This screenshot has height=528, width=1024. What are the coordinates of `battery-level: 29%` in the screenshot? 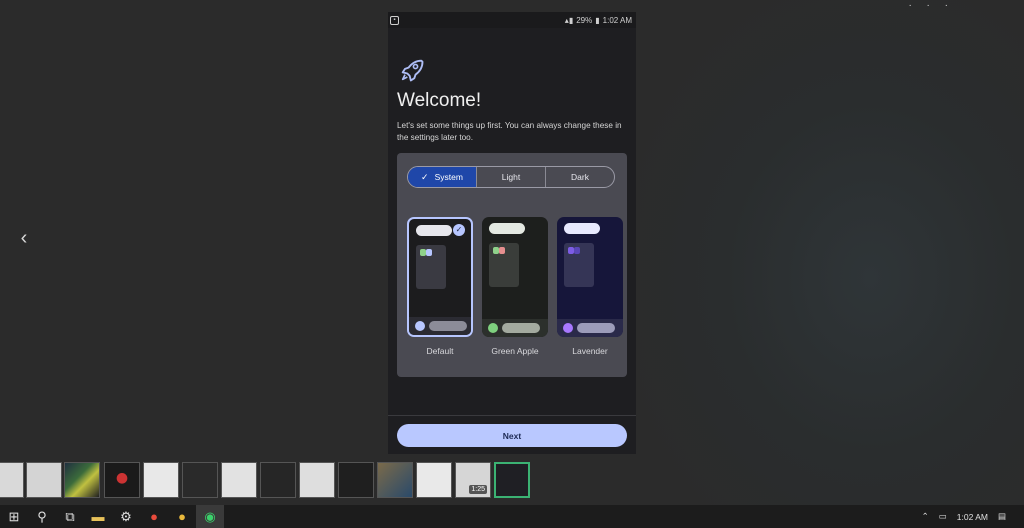 It's located at (584, 20).